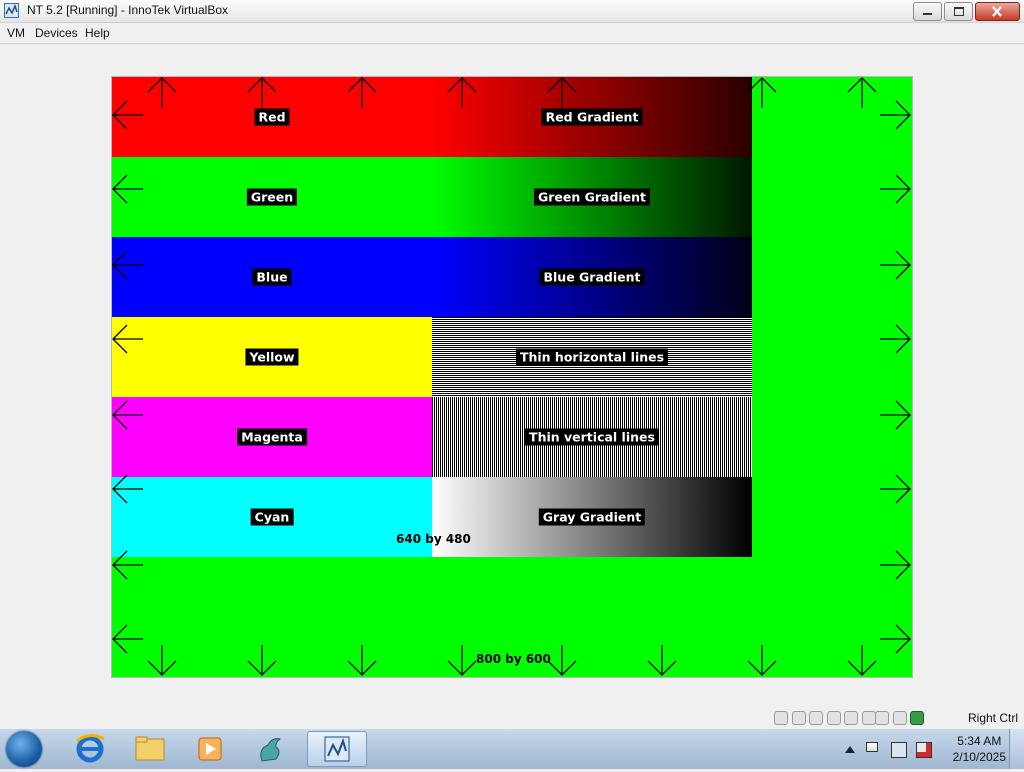  I want to click on clock-time: 5:34 AM, so click(979, 741).